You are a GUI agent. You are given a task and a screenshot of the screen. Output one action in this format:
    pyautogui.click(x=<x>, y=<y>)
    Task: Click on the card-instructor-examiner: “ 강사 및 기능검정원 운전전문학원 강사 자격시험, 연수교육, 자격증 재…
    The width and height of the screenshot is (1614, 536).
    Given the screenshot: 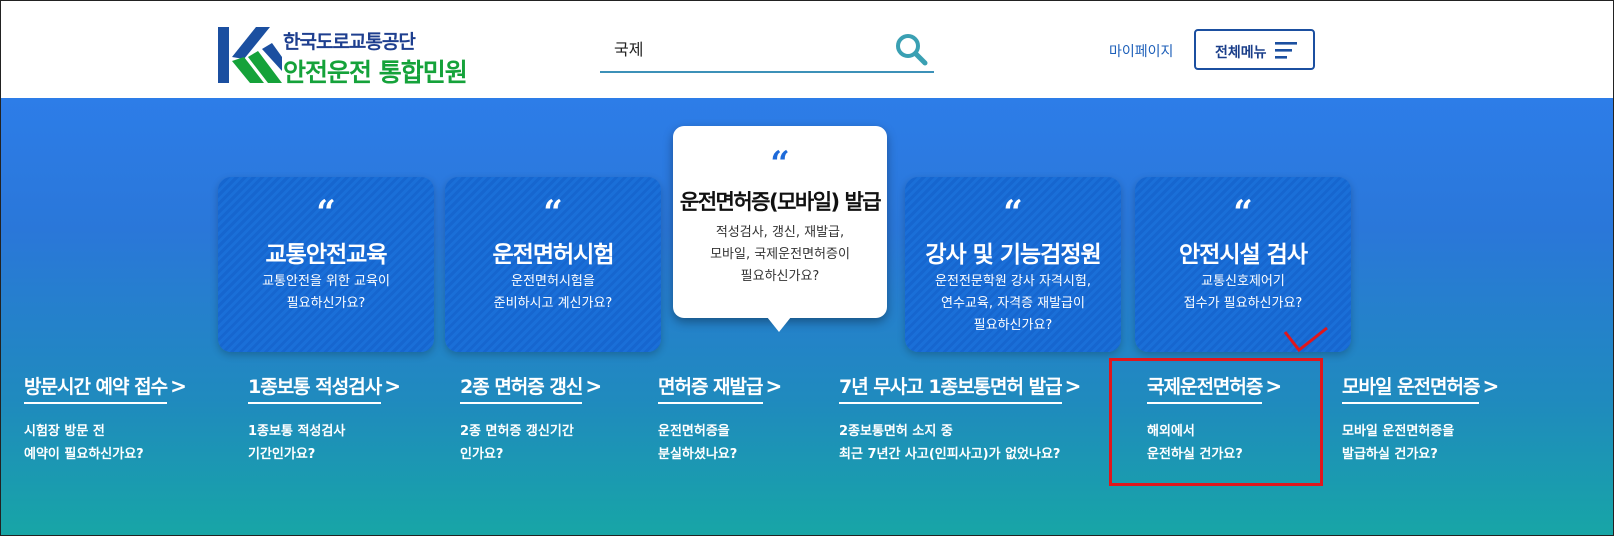 What is the action you would take?
    pyautogui.click(x=1013, y=264)
    